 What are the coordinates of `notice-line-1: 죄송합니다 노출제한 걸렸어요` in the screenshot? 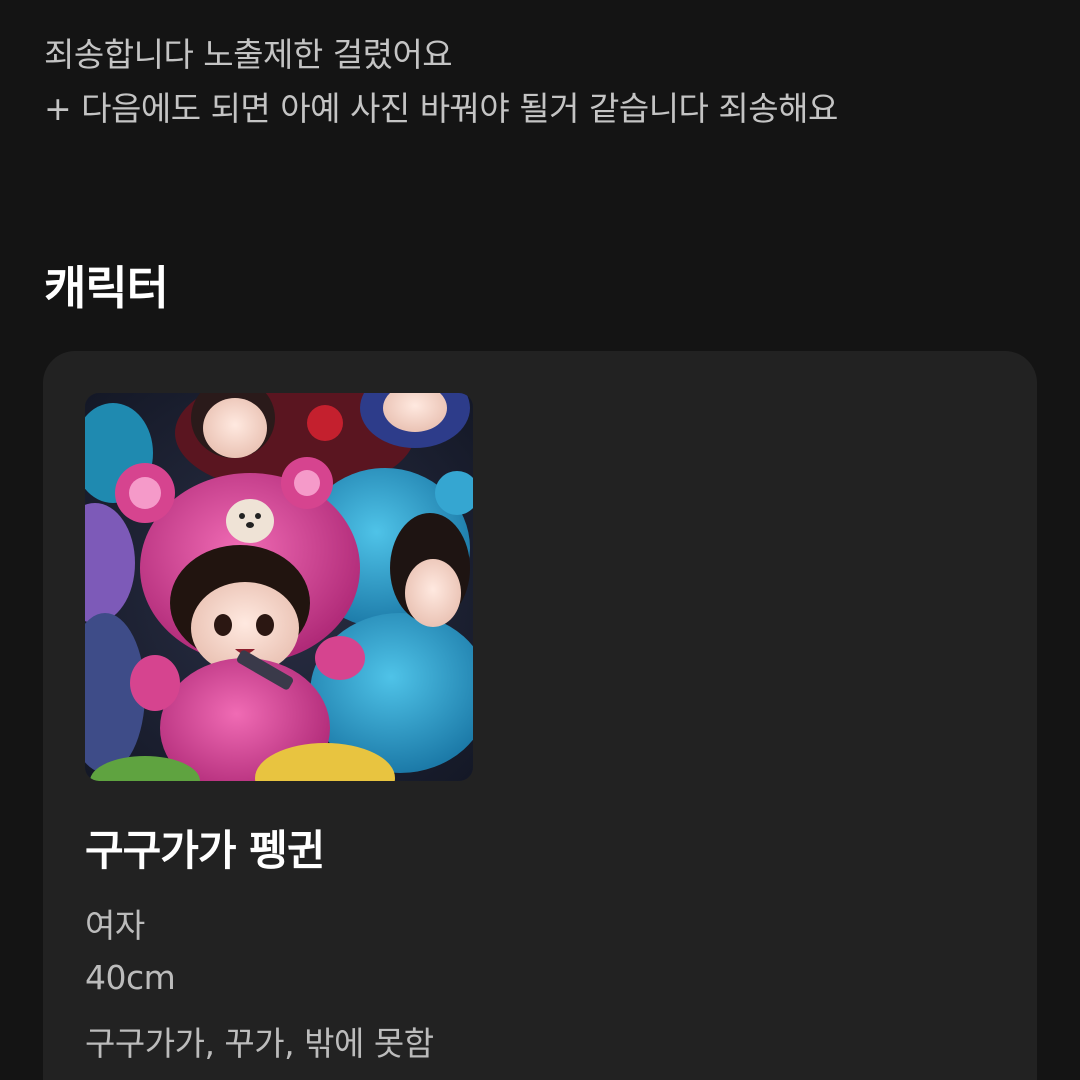 It's located at (248, 54).